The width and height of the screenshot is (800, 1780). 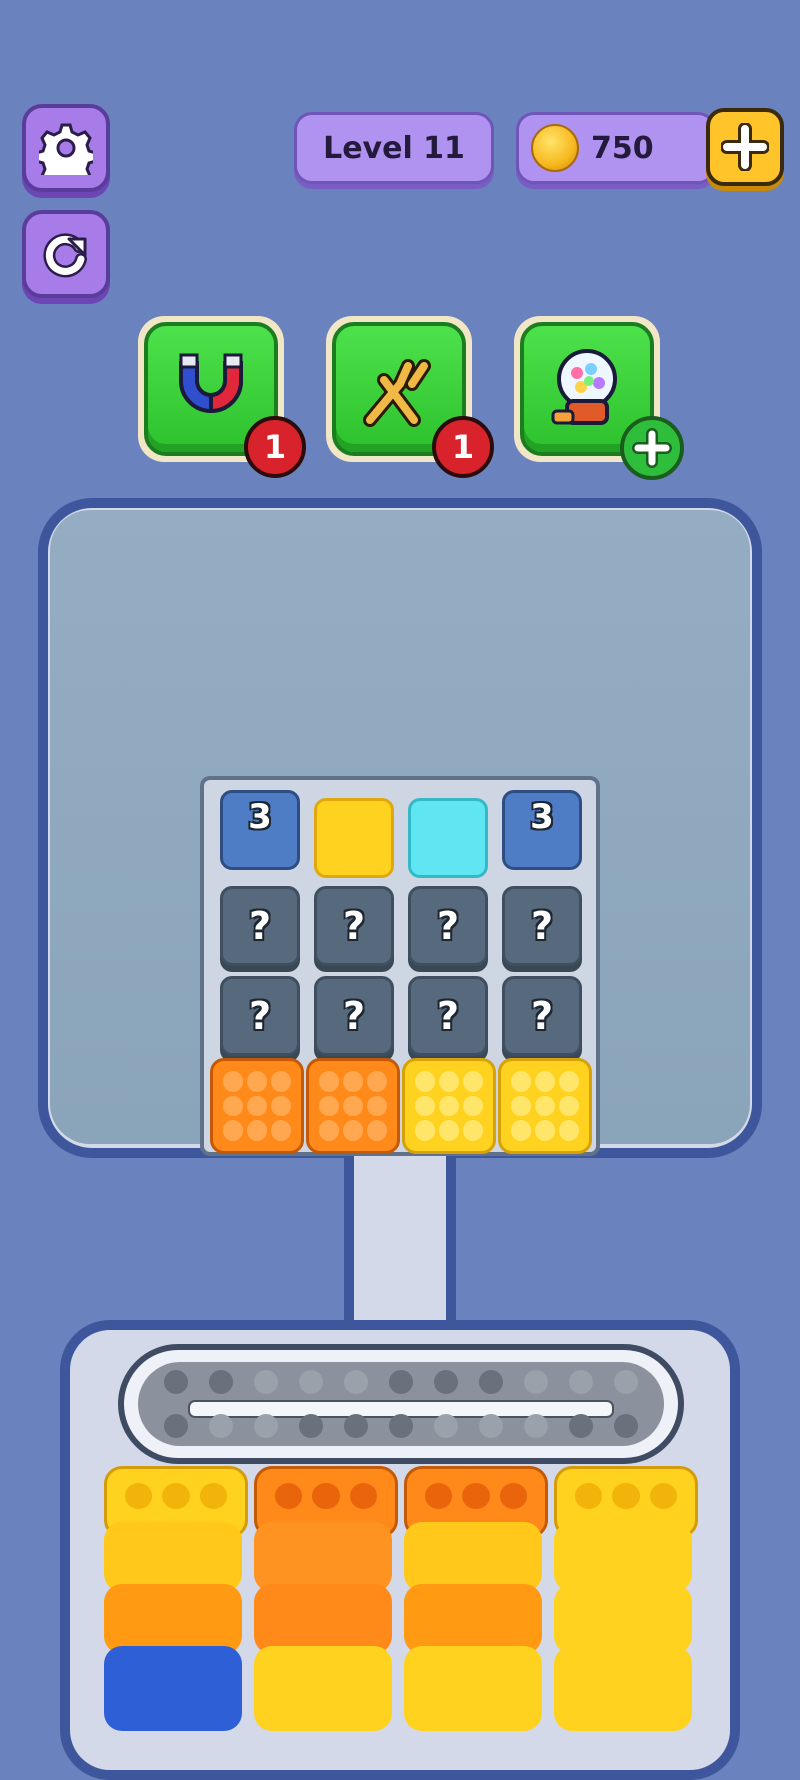 I want to click on restart-button, so click(x=66, y=254).